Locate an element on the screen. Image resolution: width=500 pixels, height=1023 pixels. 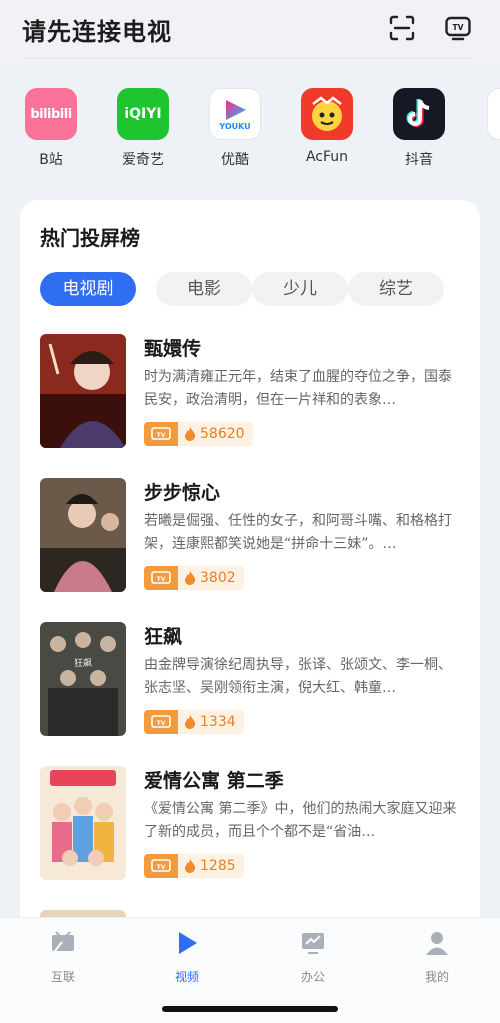
top-bar: 请先连接电视 TV is located at coordinates (250, 32).